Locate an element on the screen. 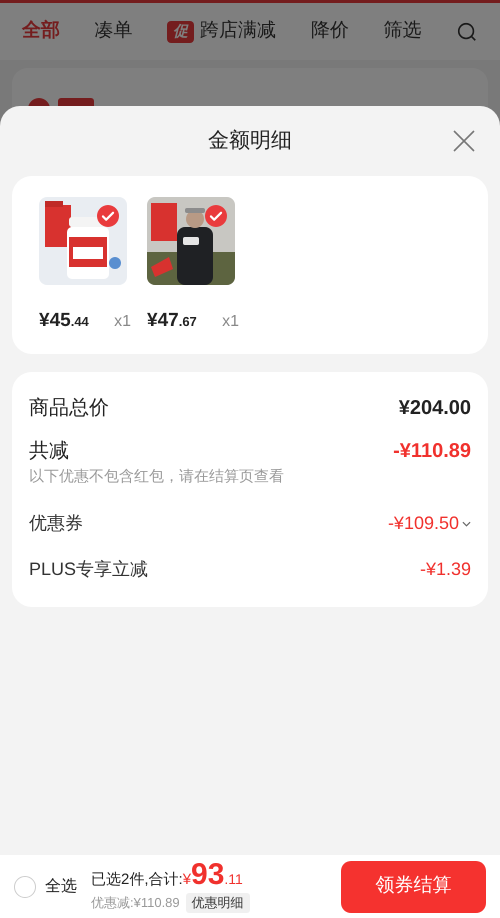 This screenshot has width=500, height=918. summary-label: 共减 is located at coordinates (49, 451).